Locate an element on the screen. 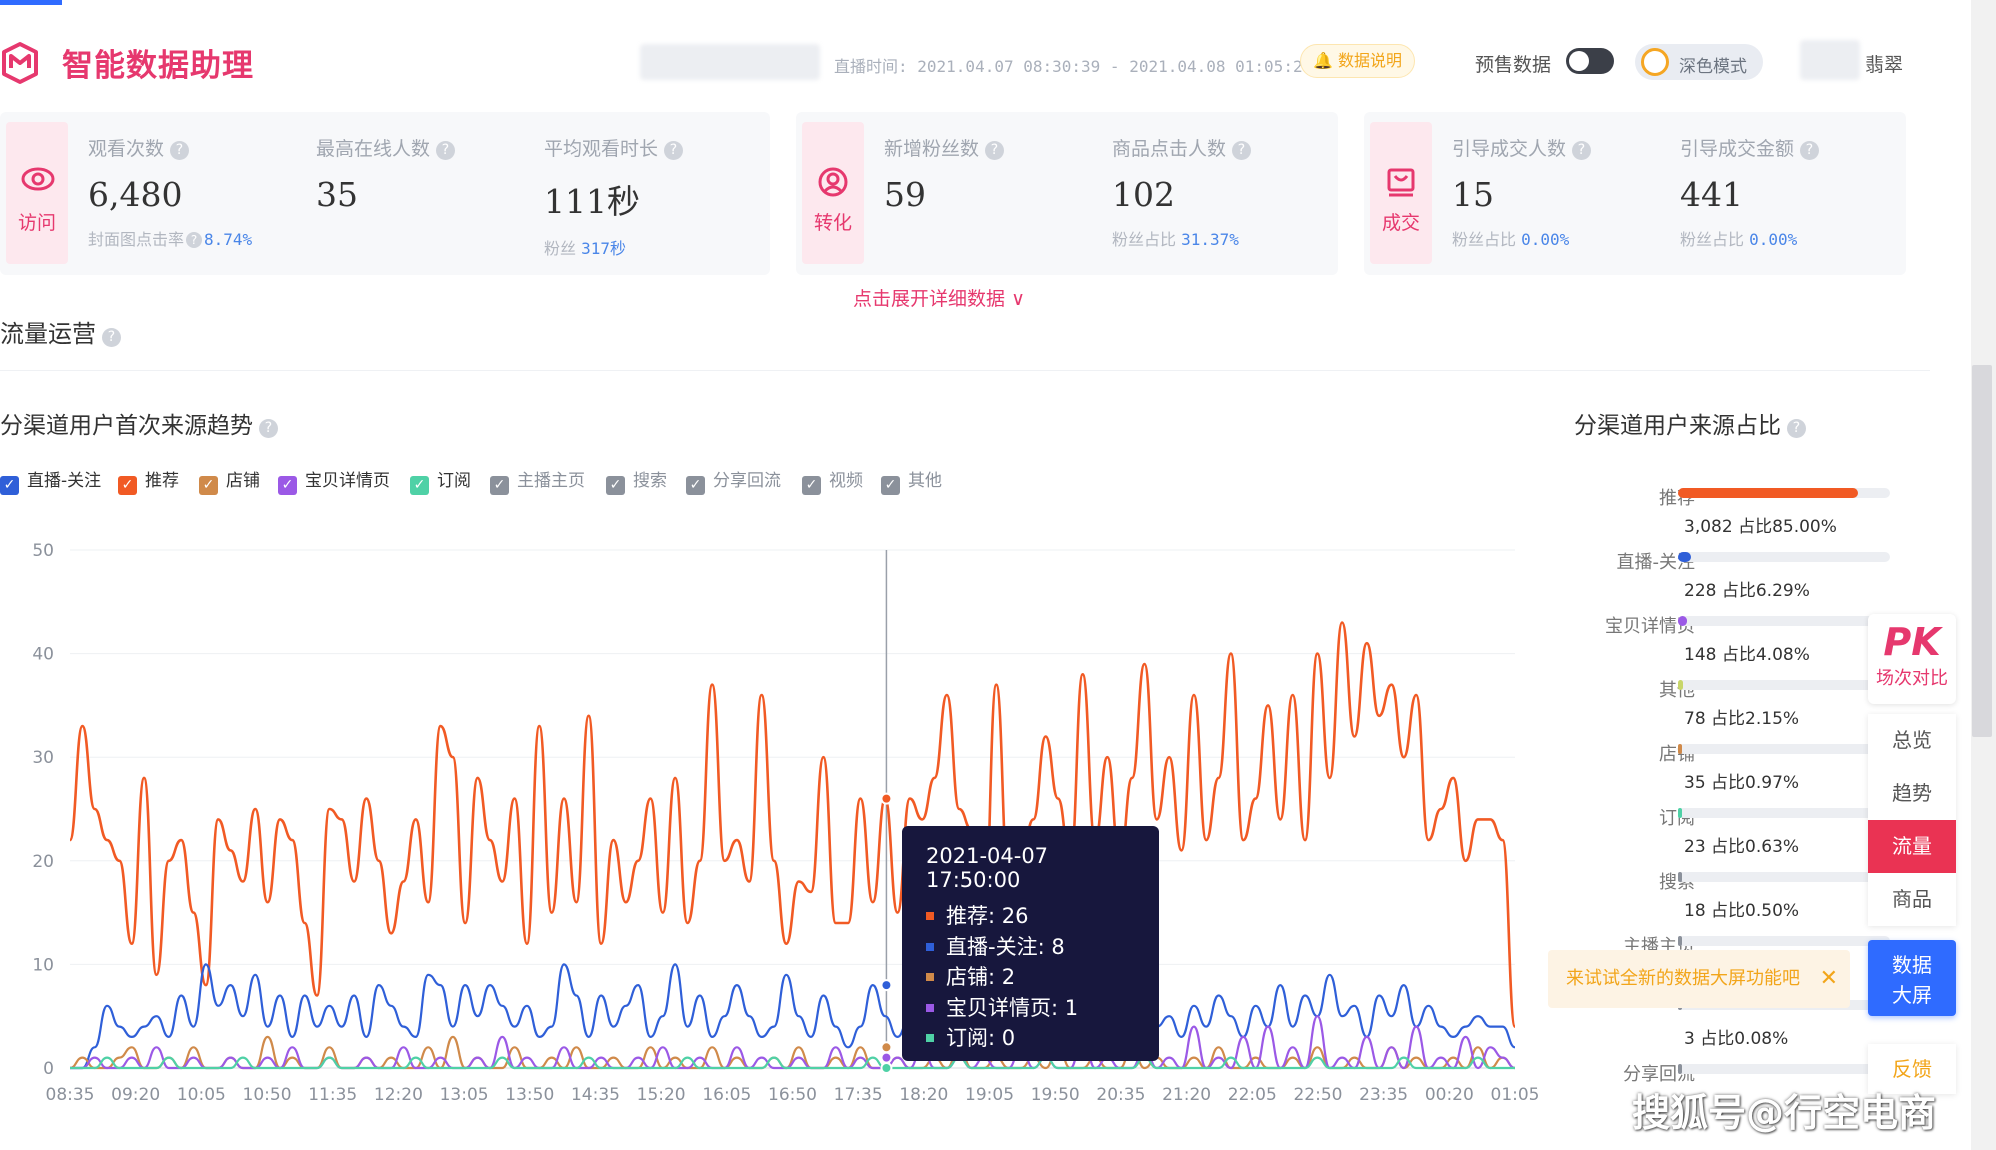  ratio-value: 3,082 占比85.00% is located at coordinates (1760, 527).